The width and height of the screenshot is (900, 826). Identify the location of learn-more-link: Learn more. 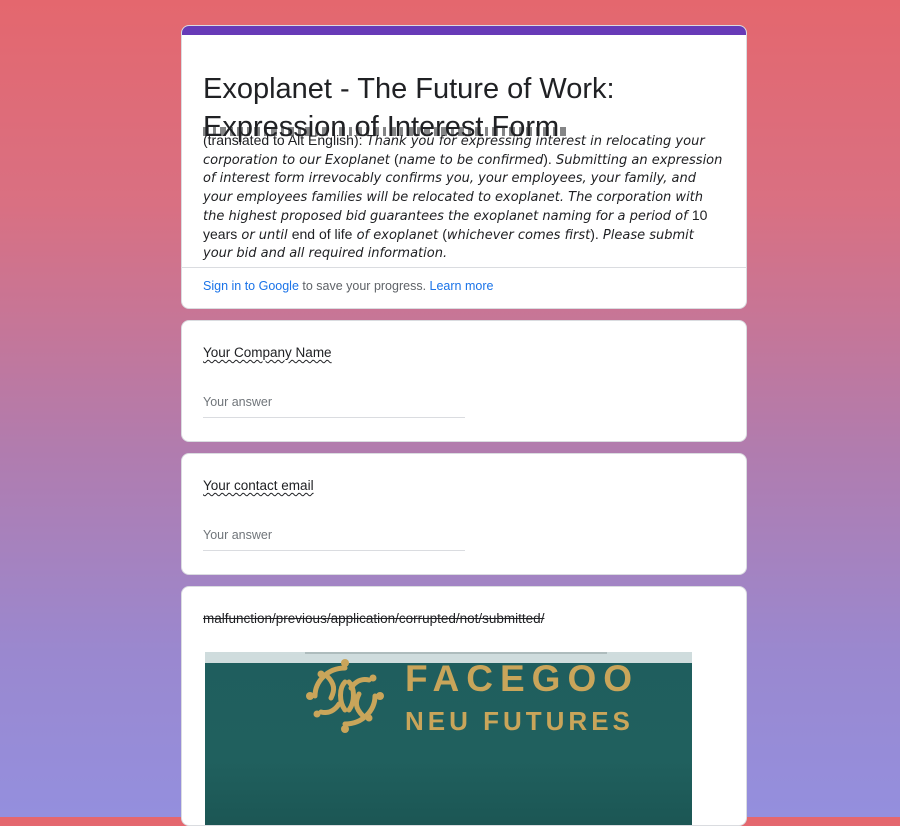
(462, 286).